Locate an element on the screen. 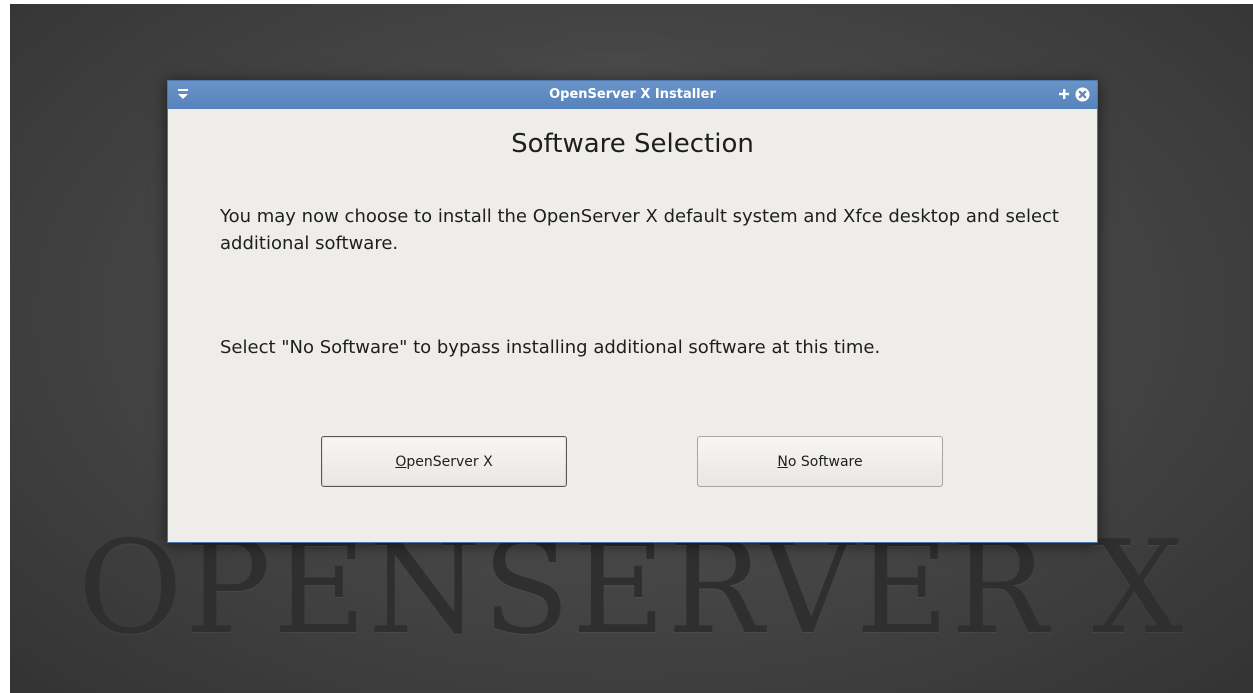  openserver-x-button-mnemonic: O is located at coordinates (401, 461).